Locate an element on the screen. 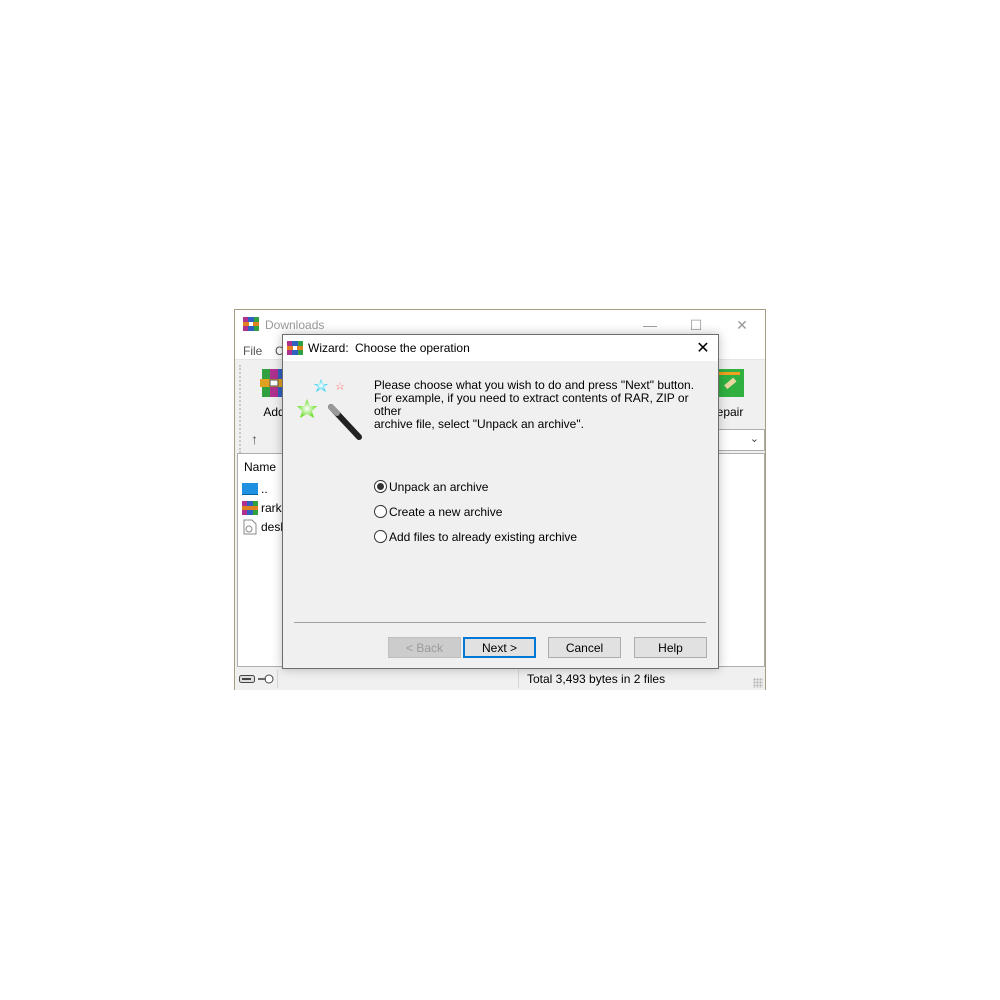 Image resolution: width=1000 pixels, height=1000 pixels. radio-label: Add files to already existing archive is located at coordinates (483, 536).